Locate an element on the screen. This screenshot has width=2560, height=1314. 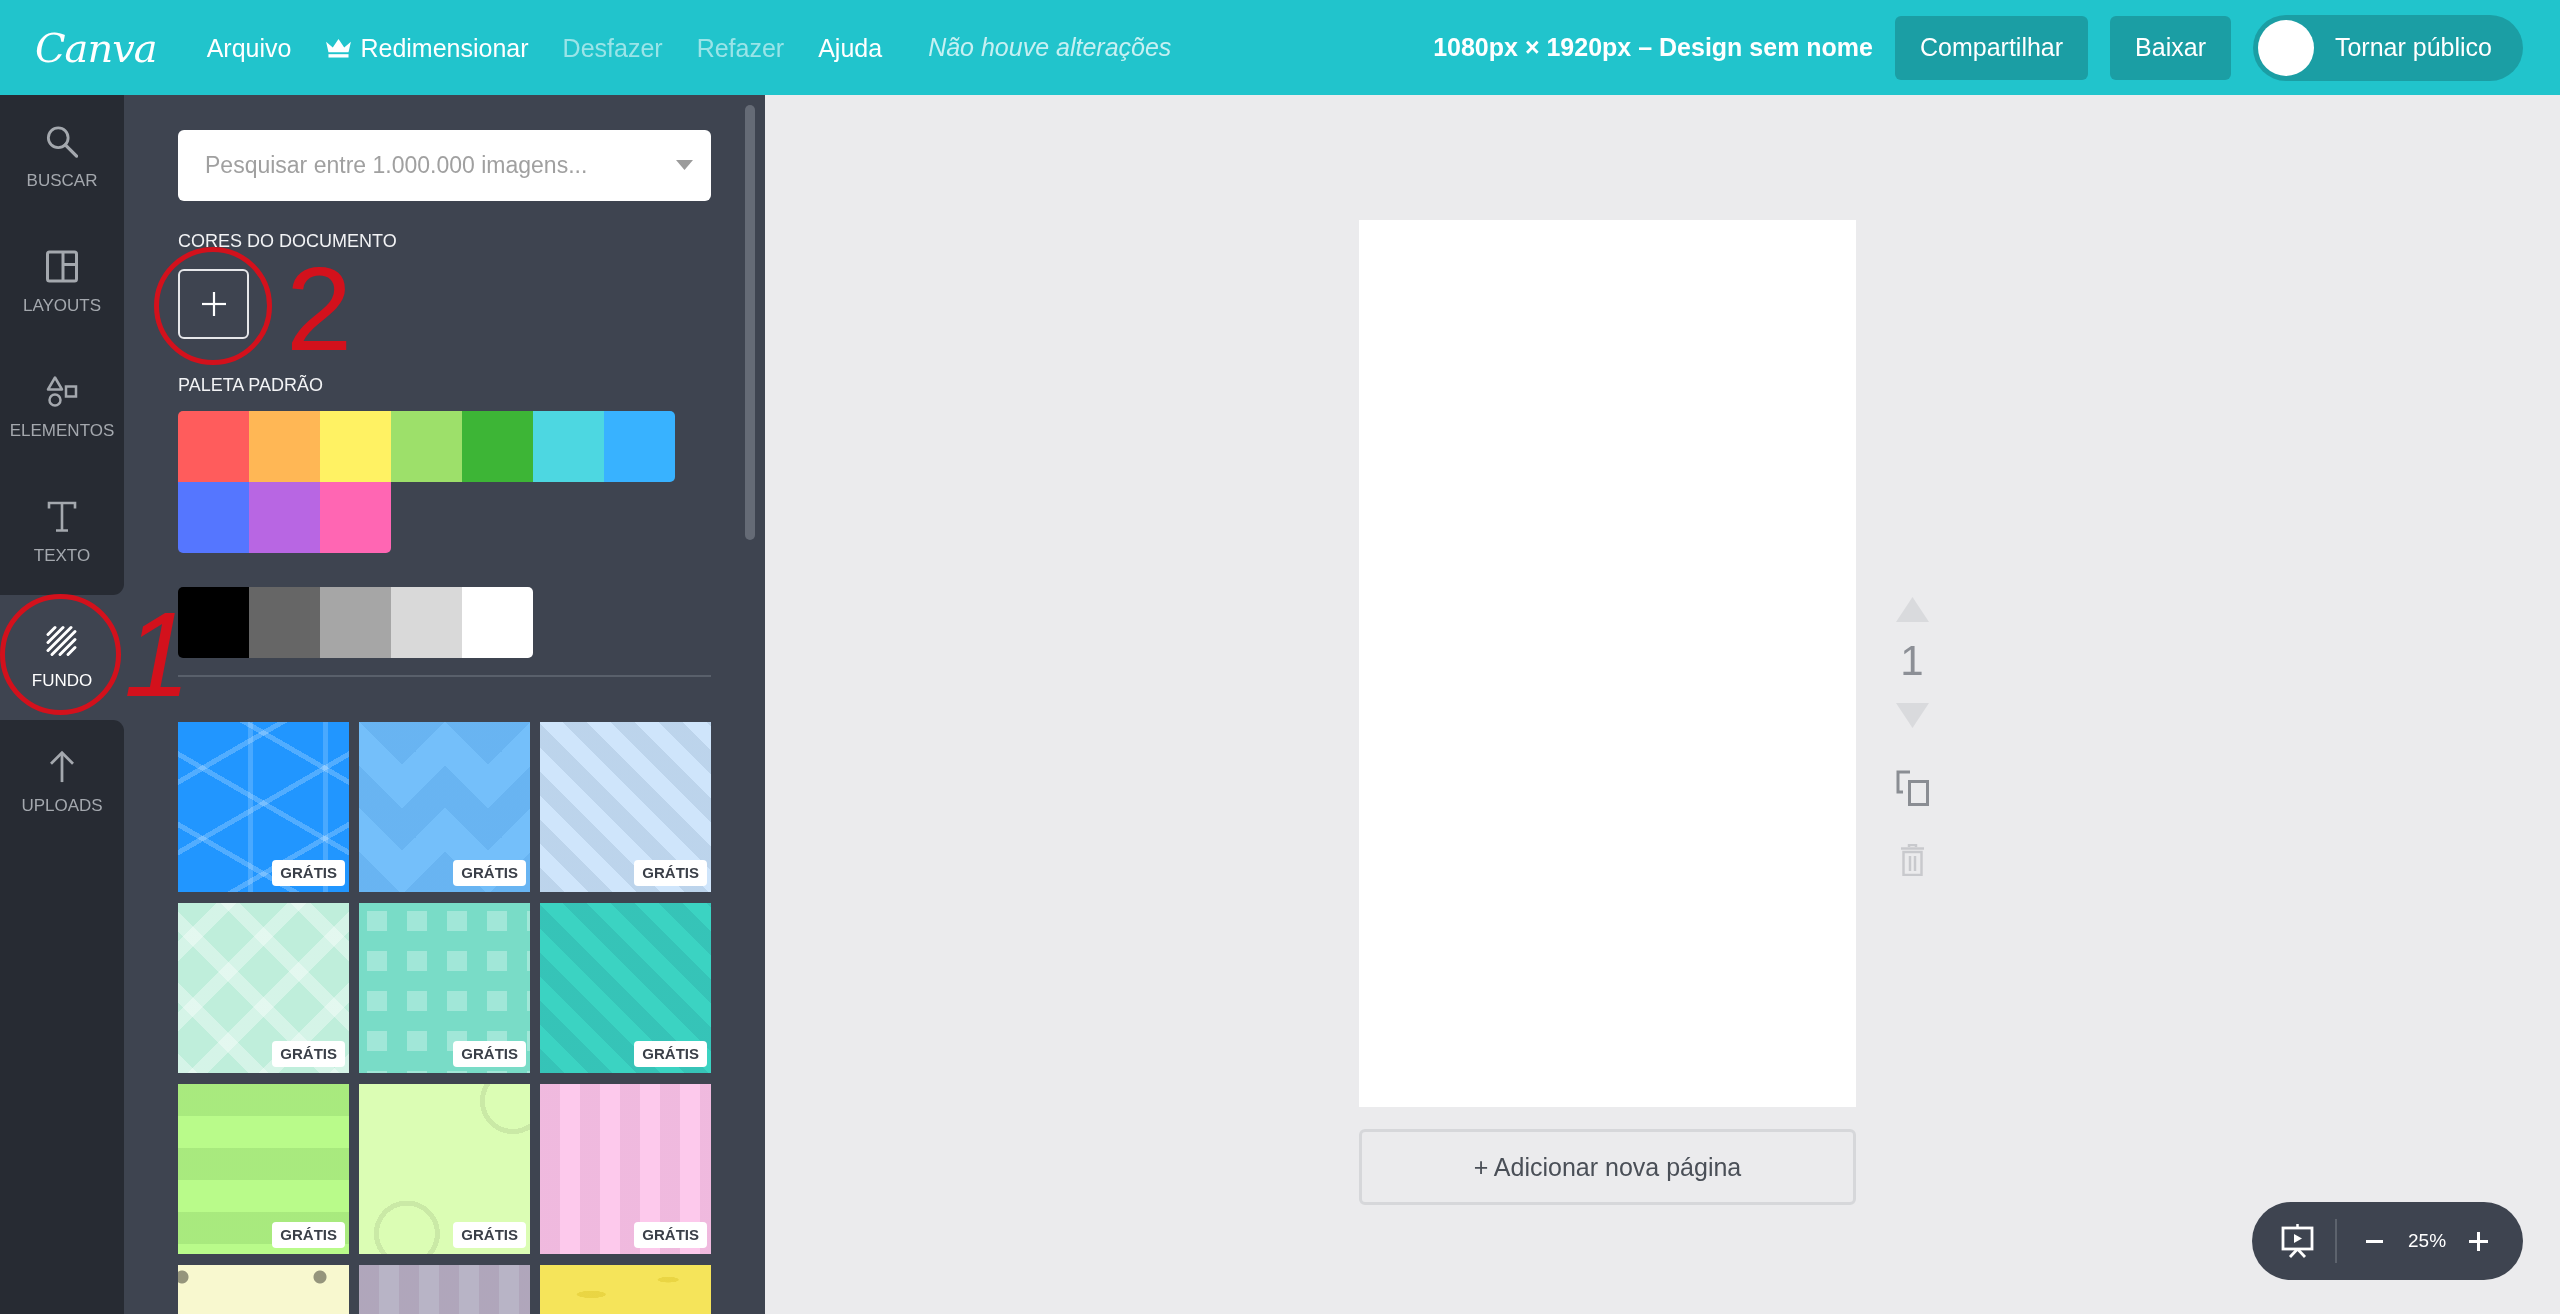
sidebar-tab: ELEMENTOS is located at coordinates (62, 407).